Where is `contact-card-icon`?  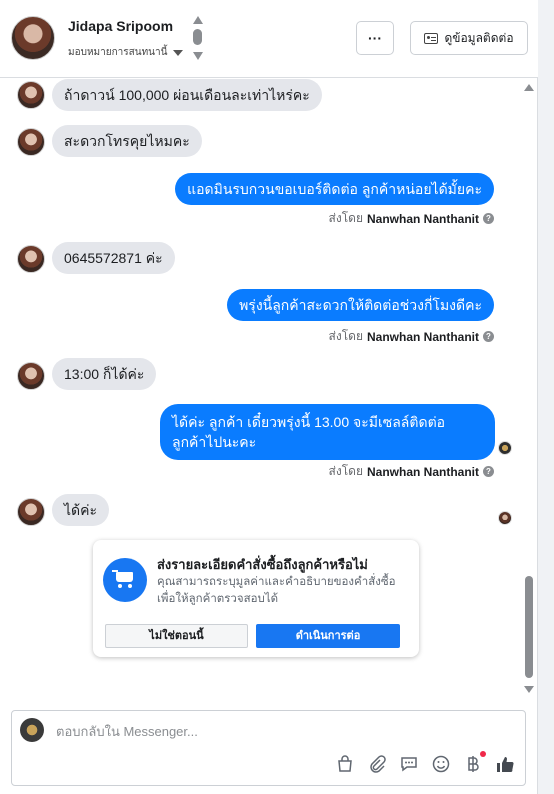 contact-card-icon is located at coordinates (431, 38).